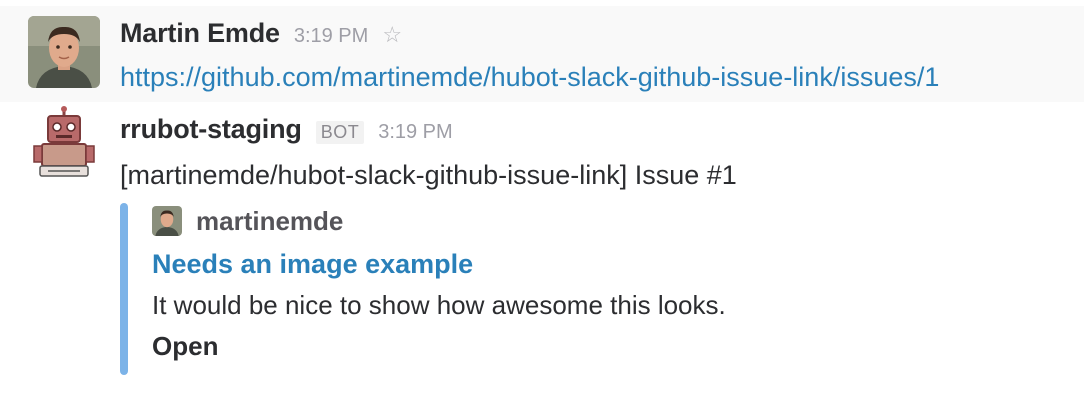 This screenshot has width=1084, height=408. Describe the element at coordinates (64, 142) in the screenshot. I see `bot-avatar` at that location.